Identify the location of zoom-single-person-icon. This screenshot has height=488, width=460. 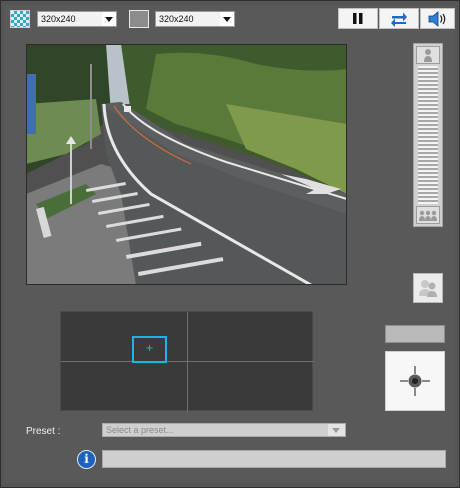
(428, 55).